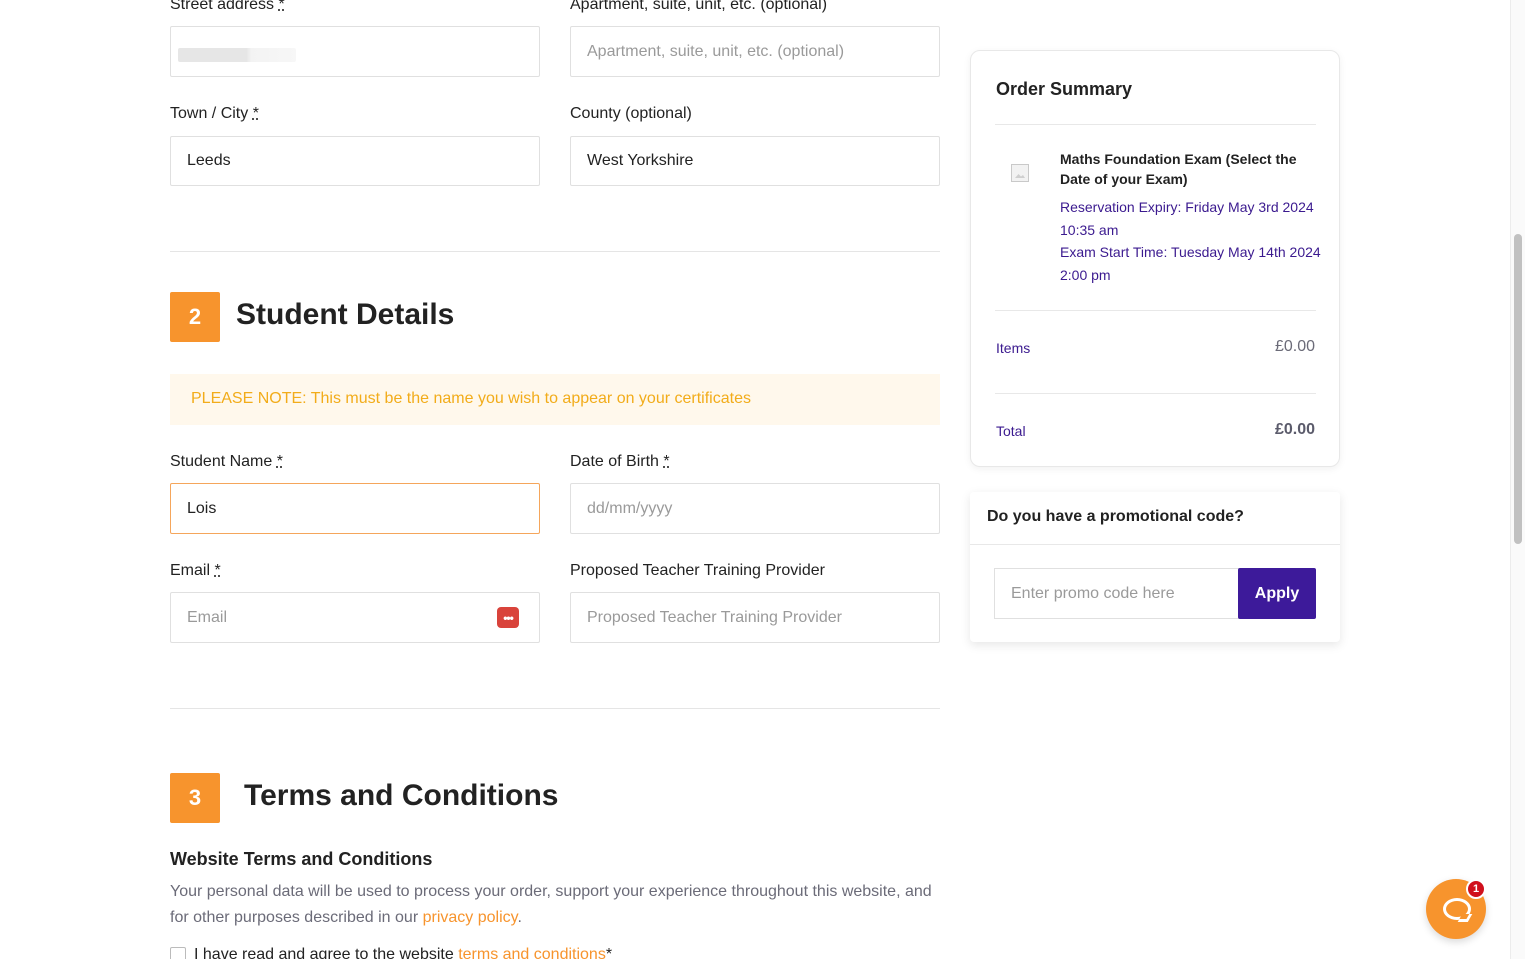  Describe the element at coordinates (1020, 173) in the screenshot. I see `product-image-icon` at that location.